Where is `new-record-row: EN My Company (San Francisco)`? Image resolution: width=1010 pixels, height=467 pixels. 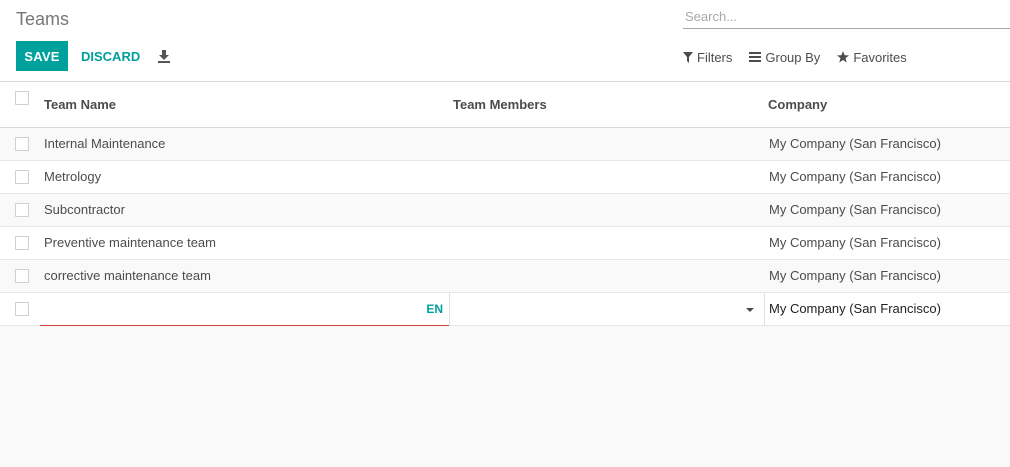
new-record-row: EN My Company (San Francisco) is located at coordinates (505, 309).